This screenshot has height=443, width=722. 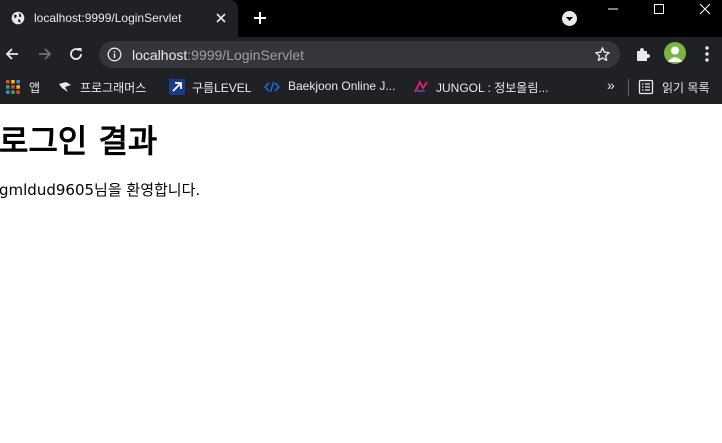 What do you see at coordinates (108, 18) in the screenshot?
I see `tab-title: localhost:9999/LoginServlet` at bounding box center [108, 18].